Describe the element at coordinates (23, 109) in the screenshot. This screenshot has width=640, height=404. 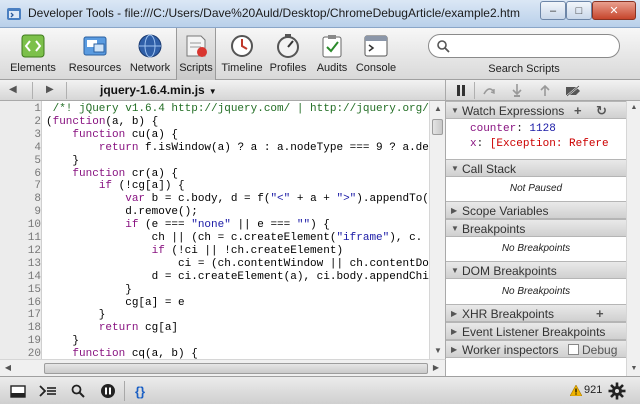
I see `line-number: 1` at that location.